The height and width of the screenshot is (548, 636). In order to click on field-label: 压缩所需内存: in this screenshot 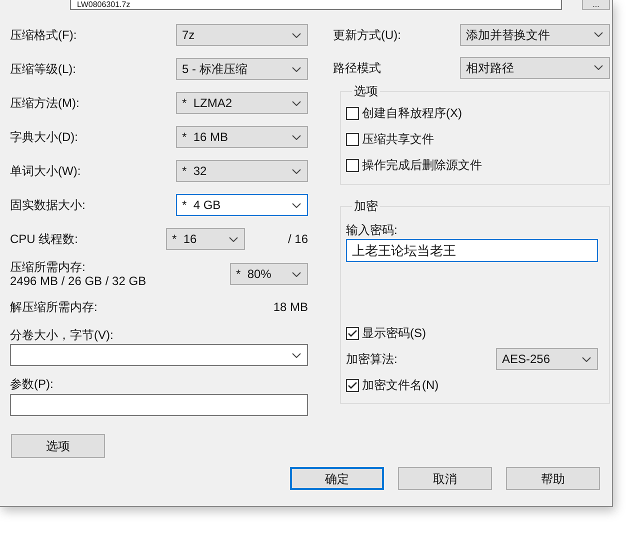, I will do `click(48, 267)`.